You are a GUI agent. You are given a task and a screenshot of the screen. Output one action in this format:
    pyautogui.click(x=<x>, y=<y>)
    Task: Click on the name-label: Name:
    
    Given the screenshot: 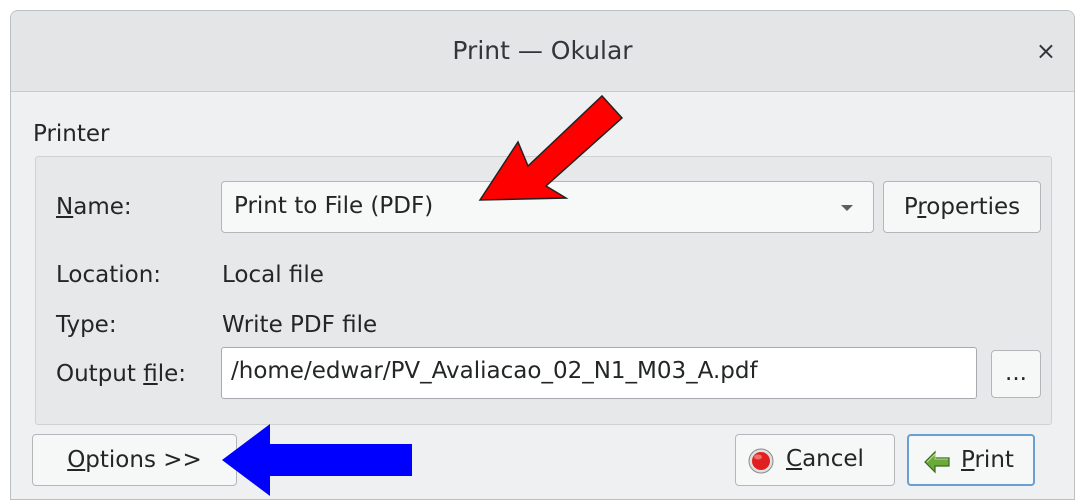 What is the action you would take?
    pyautogui.click(x=94, y=207)
    